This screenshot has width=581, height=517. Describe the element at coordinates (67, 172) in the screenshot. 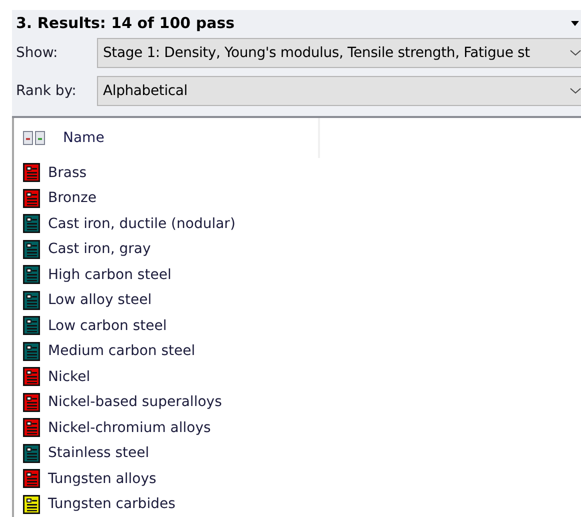

I see `material-name: Brass` at that location.